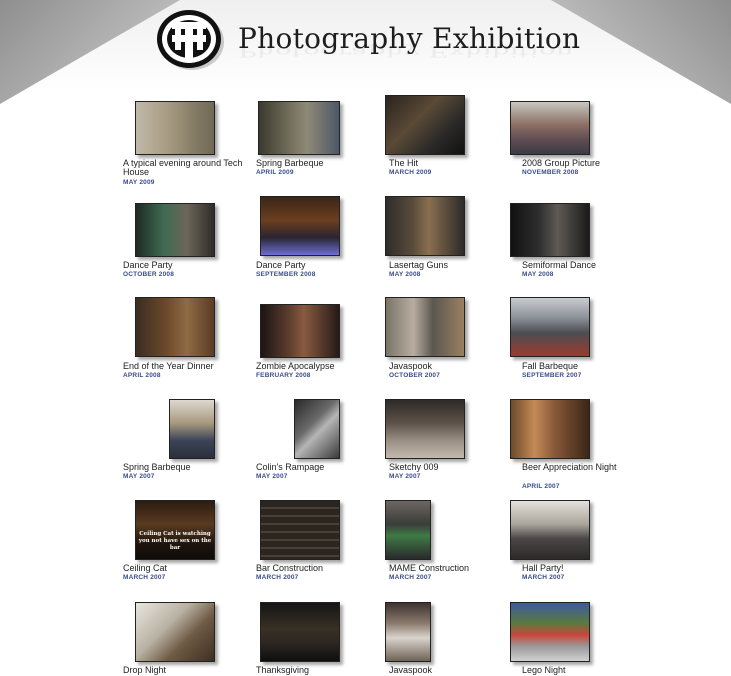 The width and height of the screenshot is (731, 676). I want to click on gallery-item: Dance Party SEPTEMBER 2008, so click(318, 243).